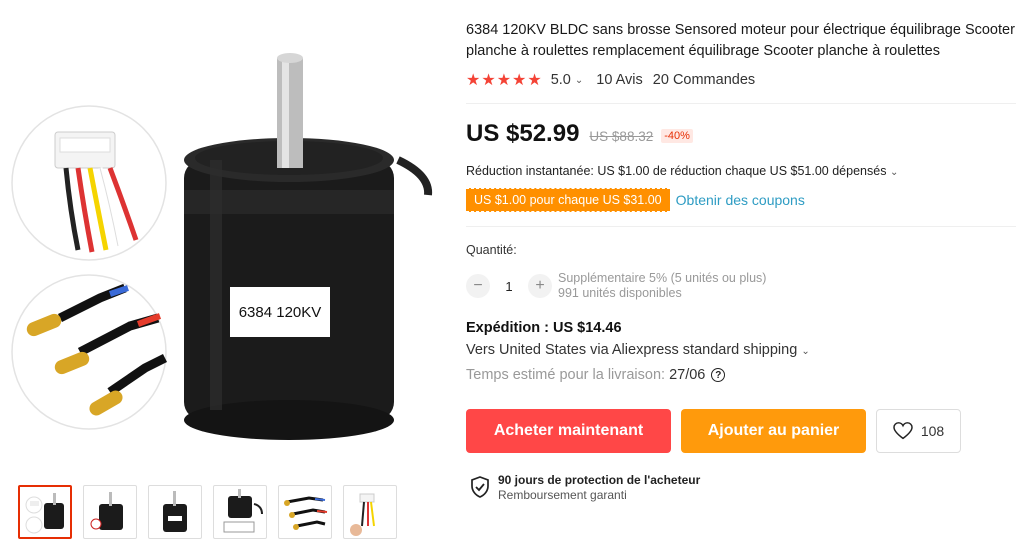 Image resolution: width=1020 pixels, height=557 pixels. I want to click on wishlist-button: 108, so click(918, 431).